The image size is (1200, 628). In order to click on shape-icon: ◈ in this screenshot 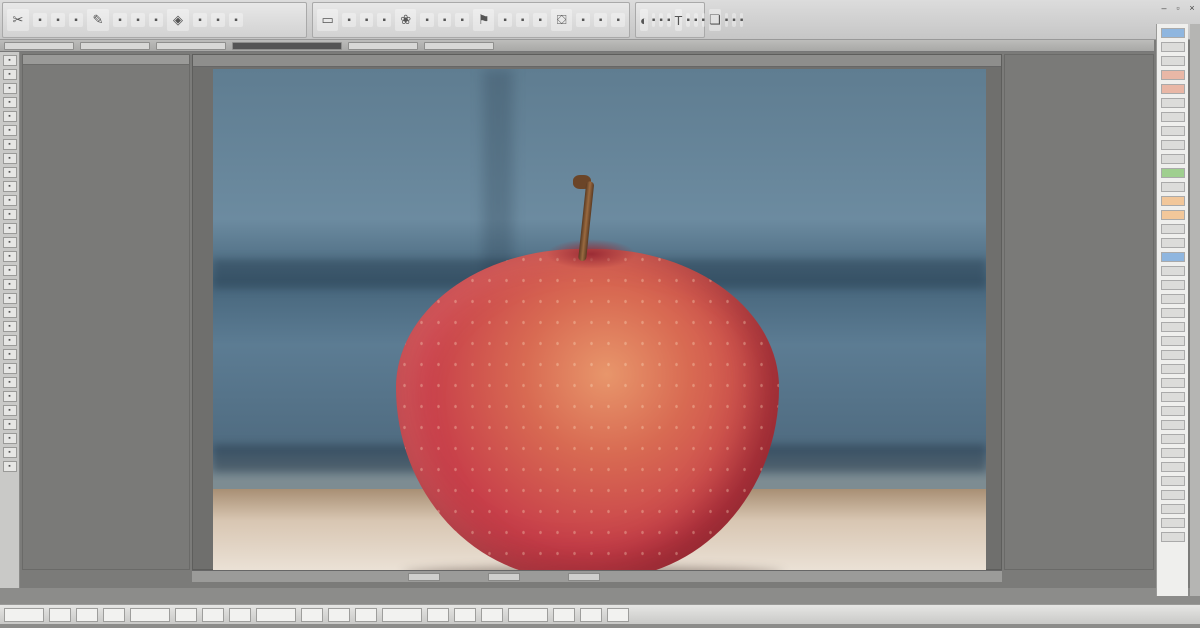, I will do `click(178, 20)`.